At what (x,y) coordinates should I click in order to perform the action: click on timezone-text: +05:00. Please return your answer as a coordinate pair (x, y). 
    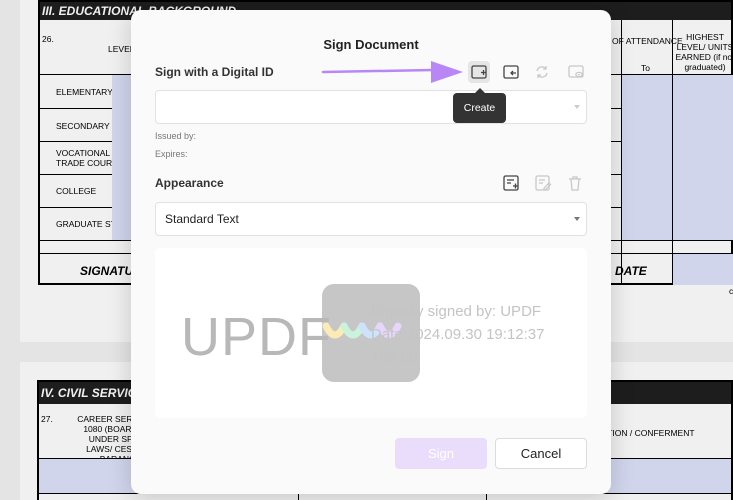
    Looking at the image, I should click on (394, 357).